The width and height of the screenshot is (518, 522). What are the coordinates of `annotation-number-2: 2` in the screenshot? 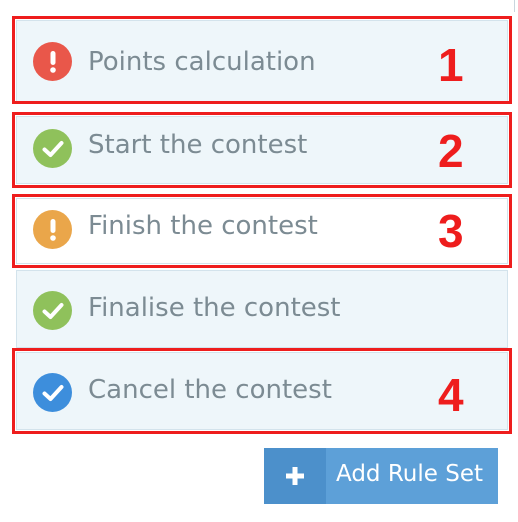 It's located at (451, 151).